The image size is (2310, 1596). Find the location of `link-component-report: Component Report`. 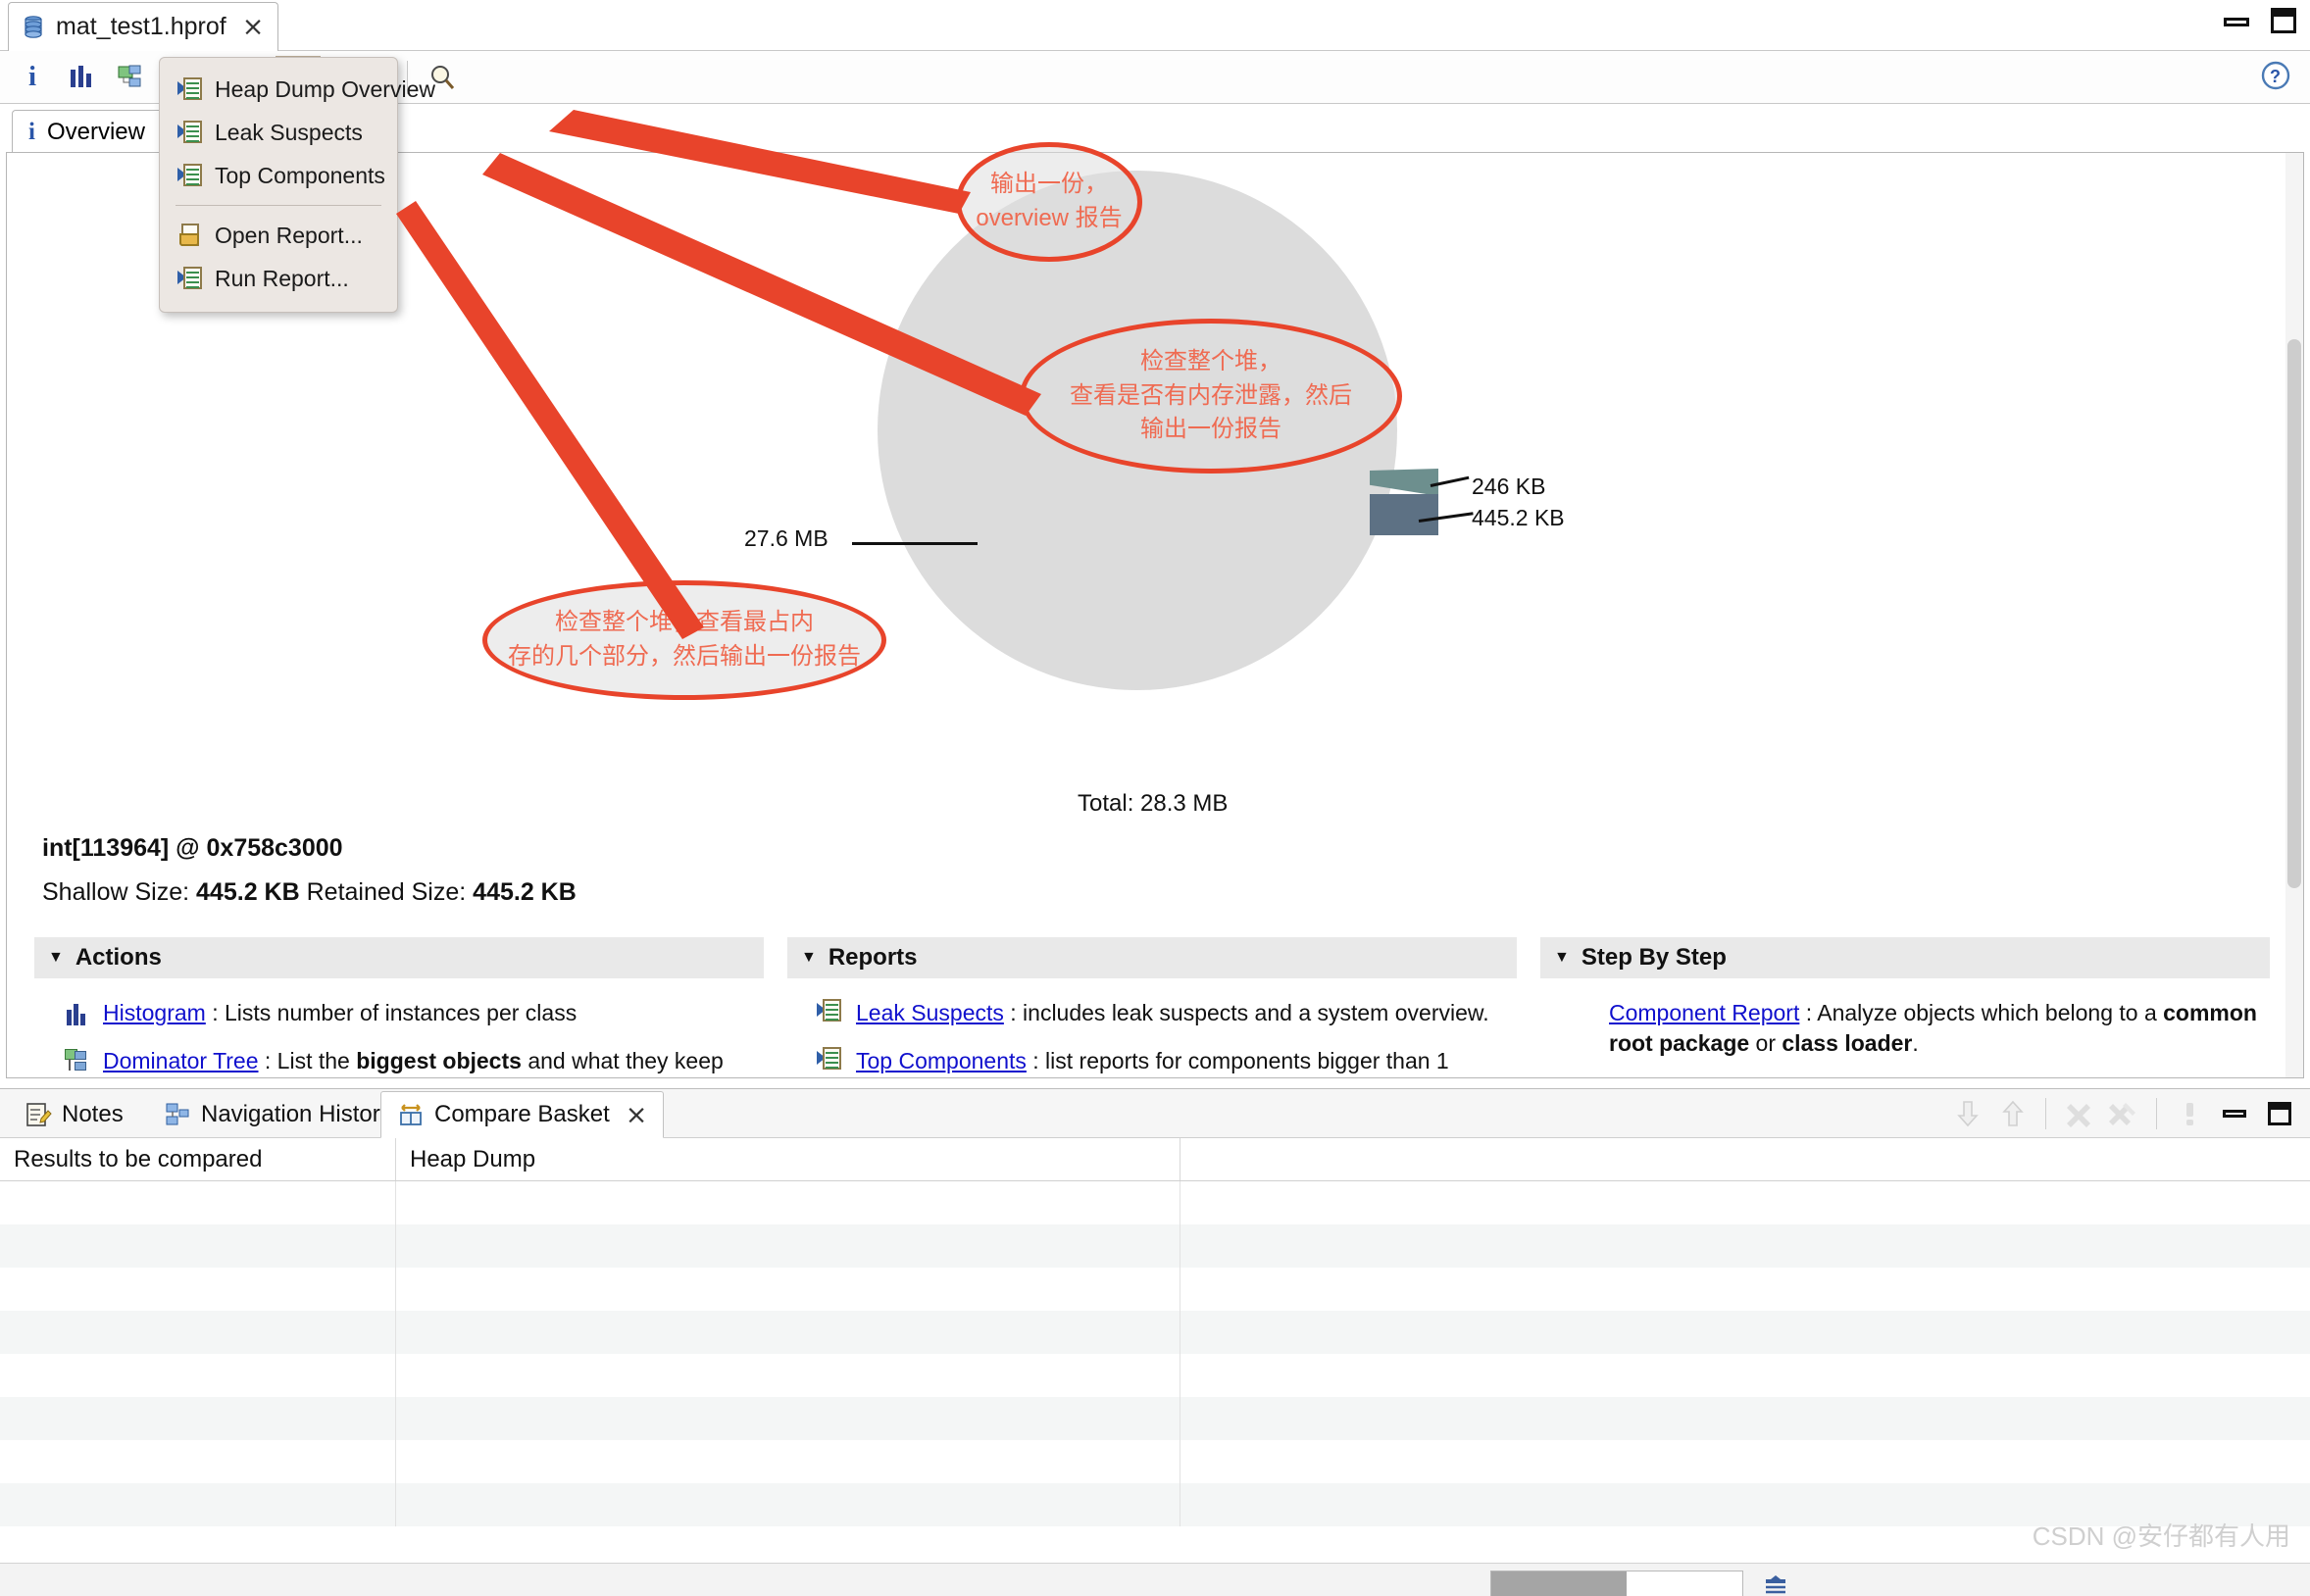

link-component-report: Component Report is located at coordinates (1704, 1012).